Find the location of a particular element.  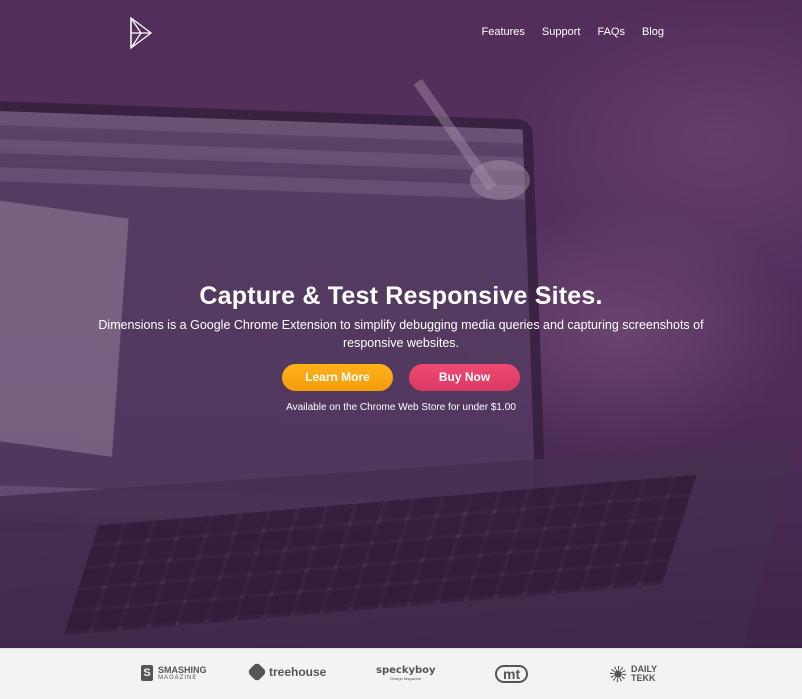

mt-logo: mt is located at coordinates (512, 674).